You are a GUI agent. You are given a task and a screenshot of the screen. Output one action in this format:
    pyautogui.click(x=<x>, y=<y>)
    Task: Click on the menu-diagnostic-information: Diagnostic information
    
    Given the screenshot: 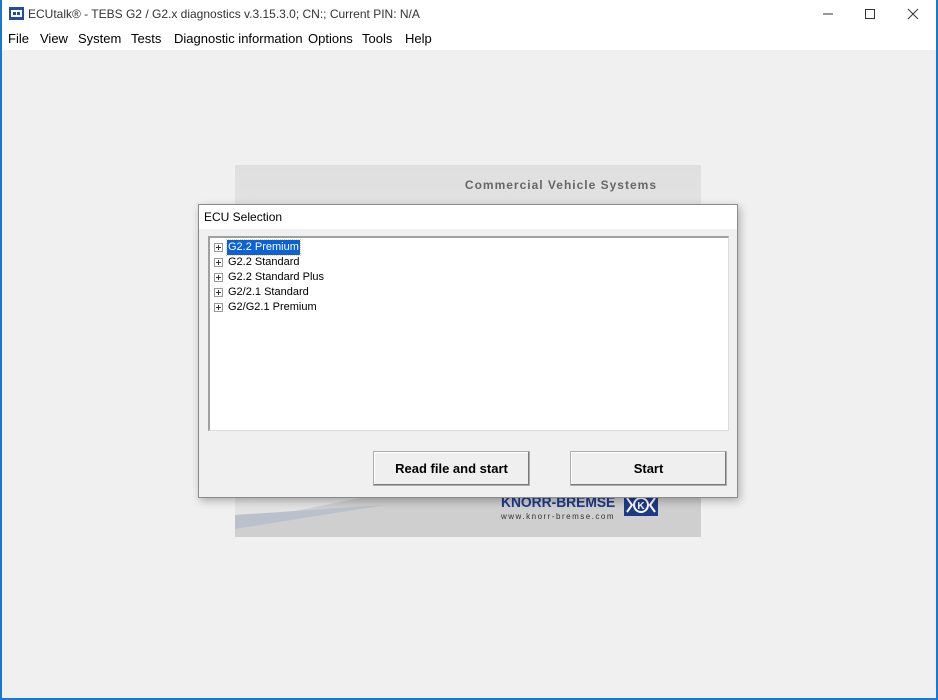 What is the action you would take?
    pyautogui.click(x=238, y=38)
    